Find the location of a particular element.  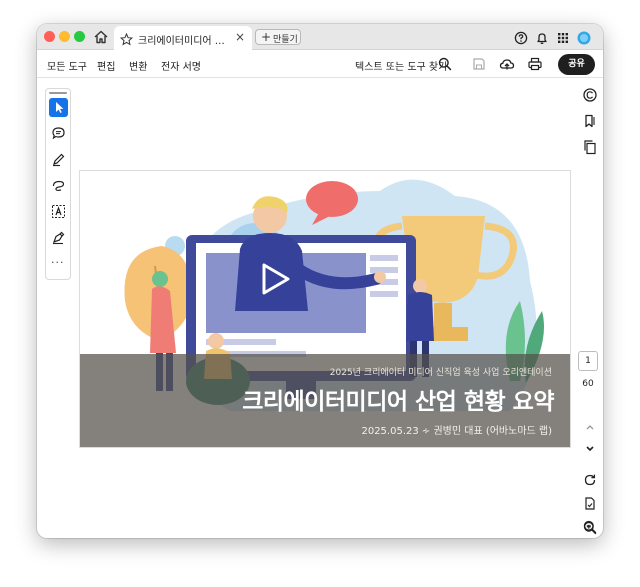

zoom-window-button is located at coordinates (79, 36).